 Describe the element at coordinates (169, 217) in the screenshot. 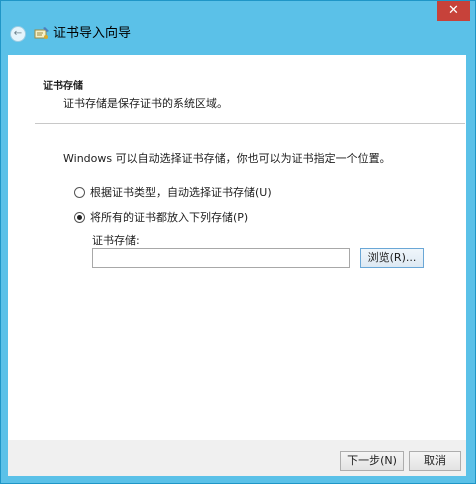

I see `radio-manual-label: 将所有的证书都放入下列存储(P)` at that location.